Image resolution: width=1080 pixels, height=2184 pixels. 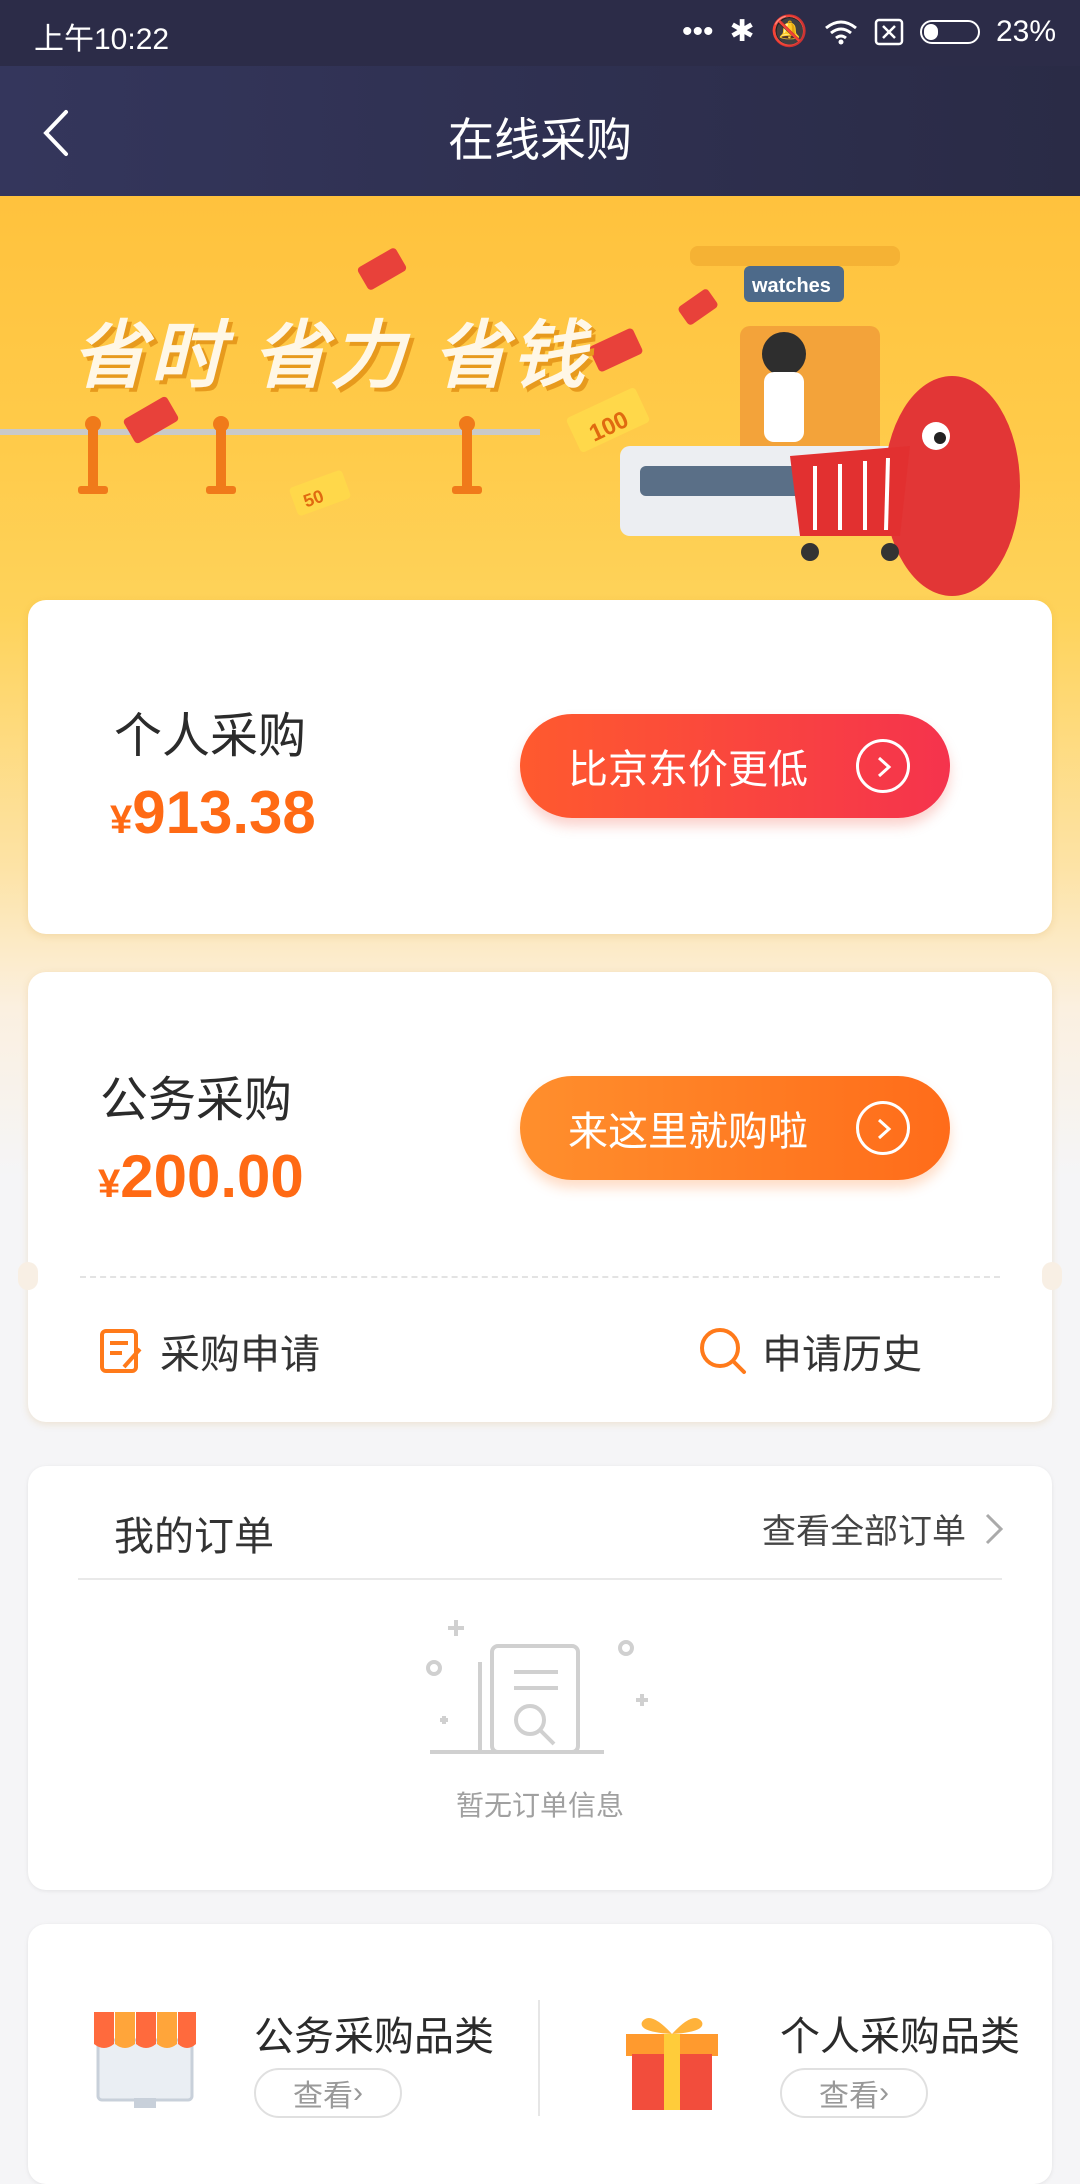 What do you see at coordinates (121, 1351) in the screenshot?
I see `edit-form-icon` at bounding box center [121, 1351].